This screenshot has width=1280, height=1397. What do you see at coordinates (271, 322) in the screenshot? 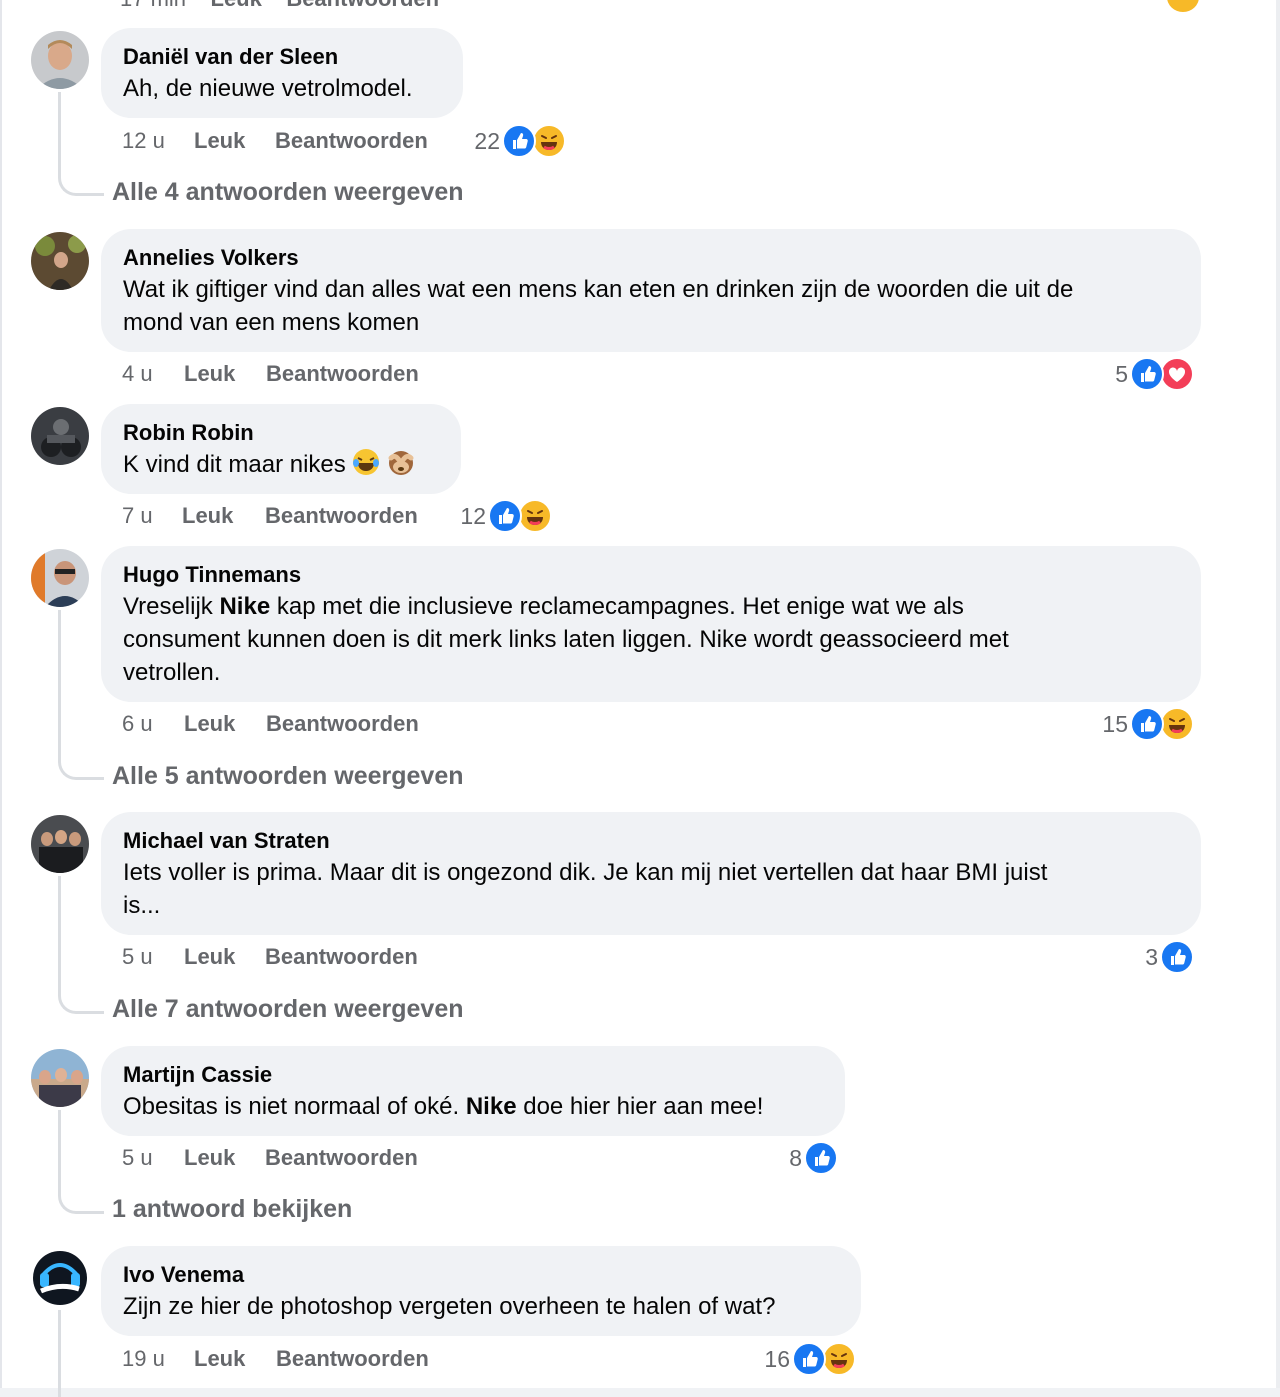
I see `comment-text-line: mond van een mens komen` at bounding box center [271, 322].